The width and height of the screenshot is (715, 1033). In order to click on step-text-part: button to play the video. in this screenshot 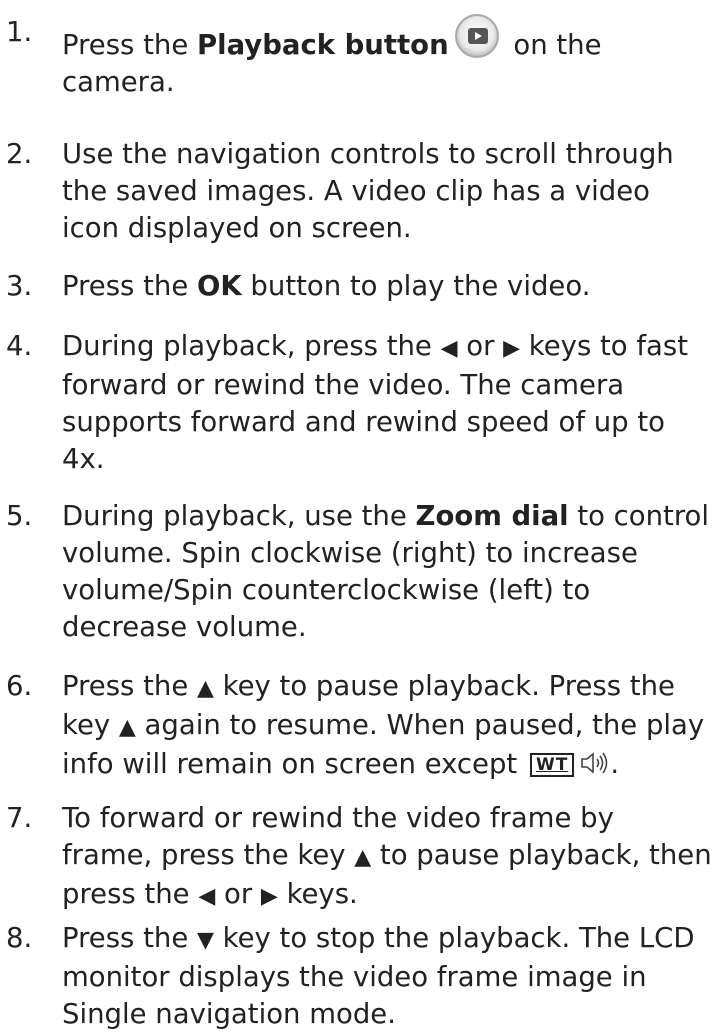, I will do `click(416, 286)`.